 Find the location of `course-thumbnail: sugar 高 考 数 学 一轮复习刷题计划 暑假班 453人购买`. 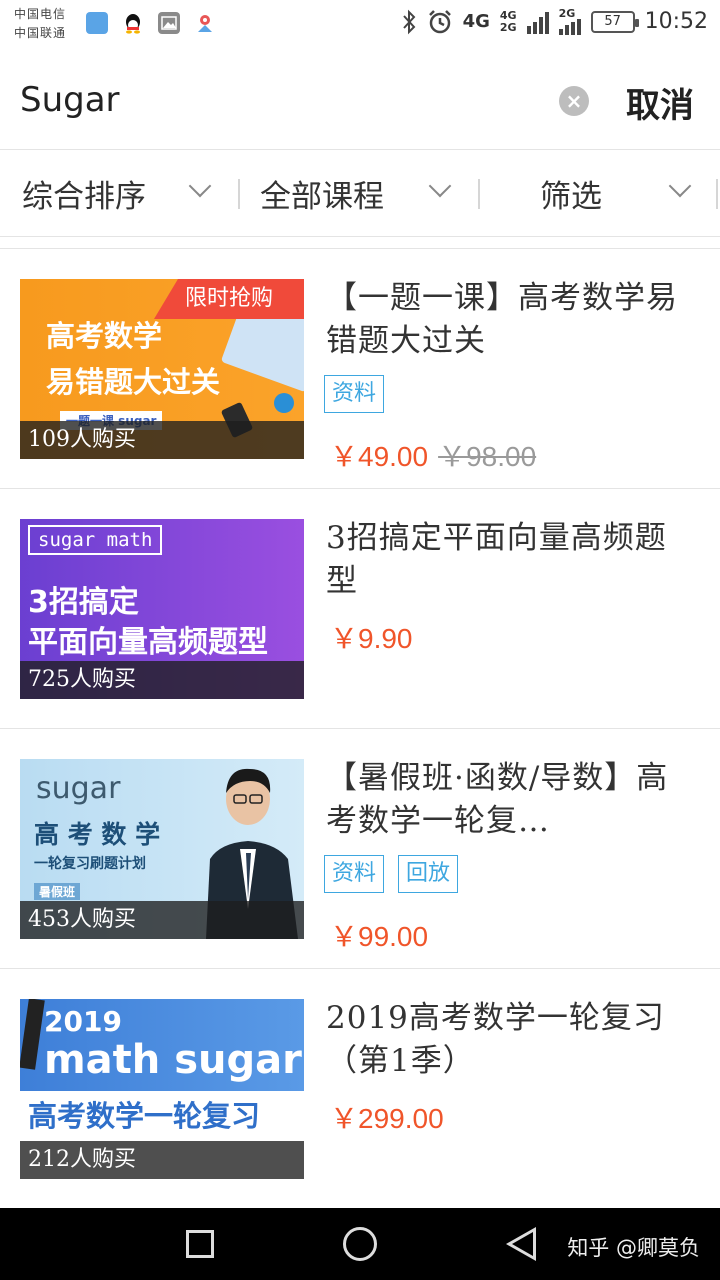

course-thumbnail: sugar 高 考 数 学 一轮复习刷题计划 暑假班 453人购买 is located at coordinates (162, 849).